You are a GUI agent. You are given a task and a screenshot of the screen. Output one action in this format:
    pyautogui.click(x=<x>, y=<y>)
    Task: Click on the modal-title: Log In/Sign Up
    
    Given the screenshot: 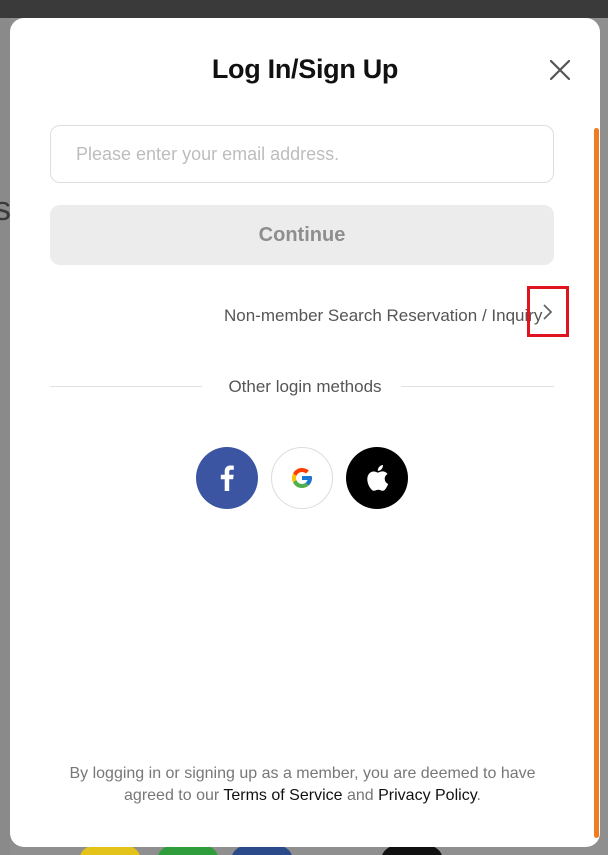 What is the action you would take?
    pyautogui.click(x=305, y=69)
    